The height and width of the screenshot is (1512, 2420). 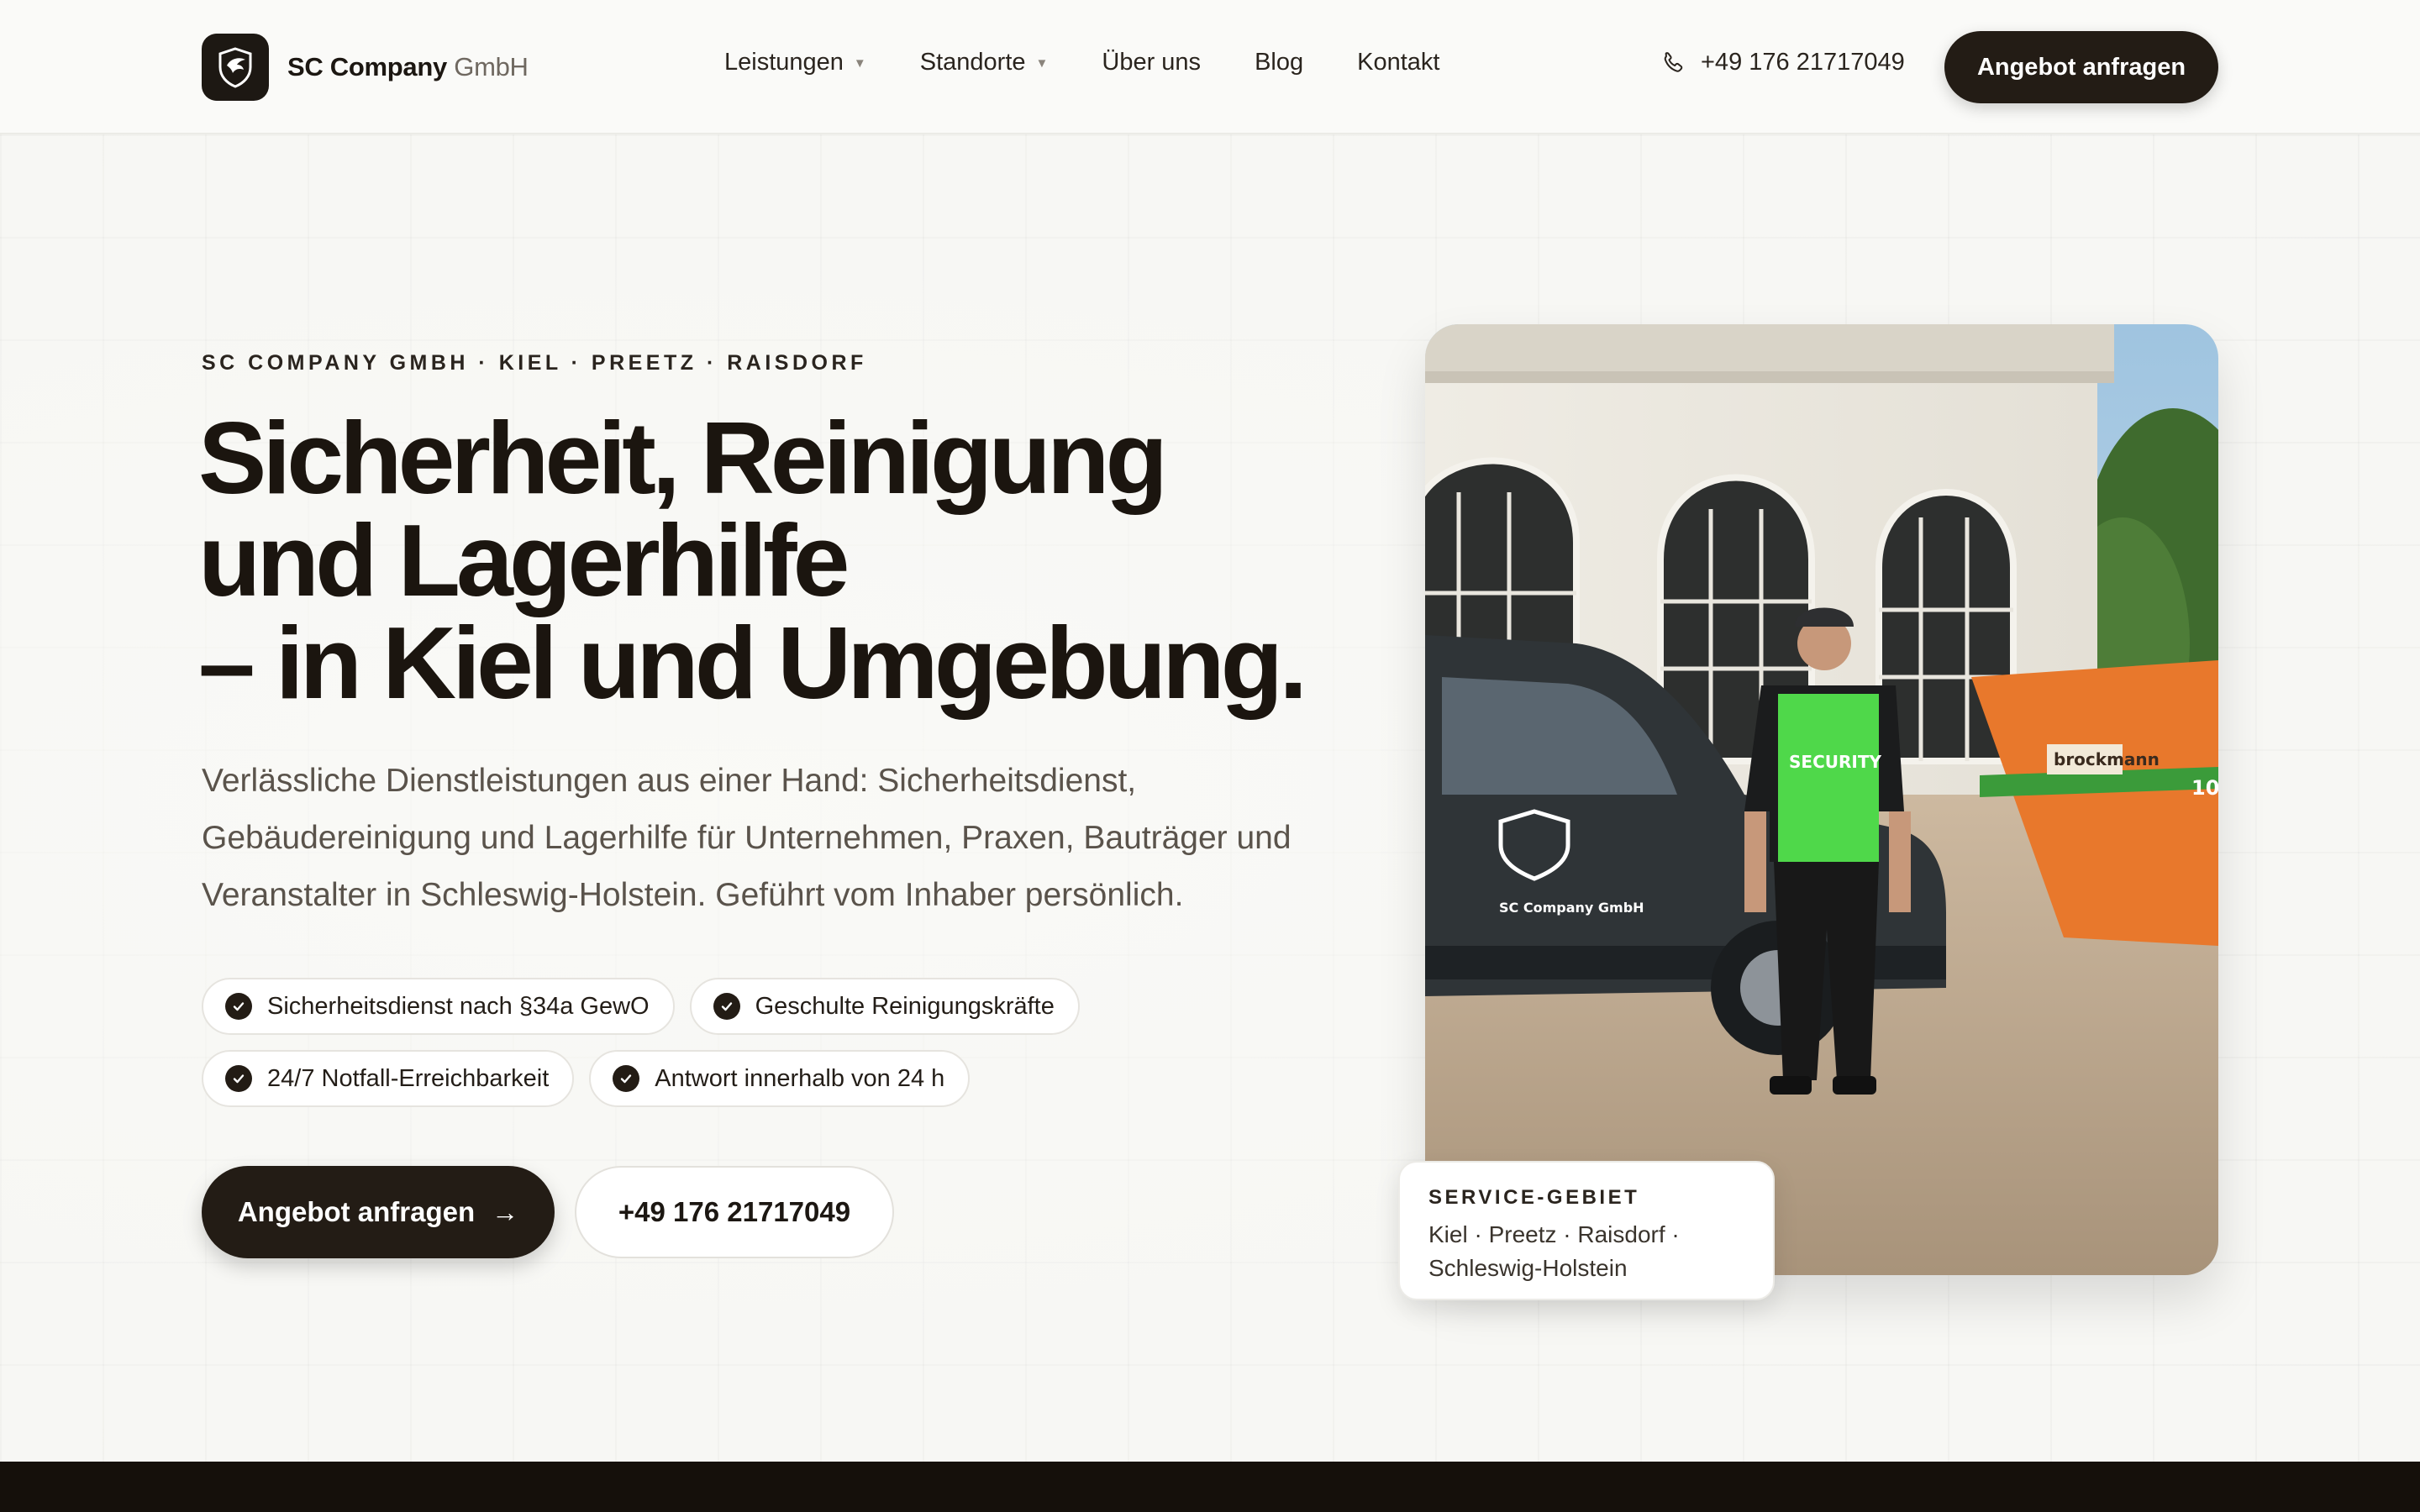 I want to click on header-phone-link: +49 176 21717049, so click(x=1783, y=62).